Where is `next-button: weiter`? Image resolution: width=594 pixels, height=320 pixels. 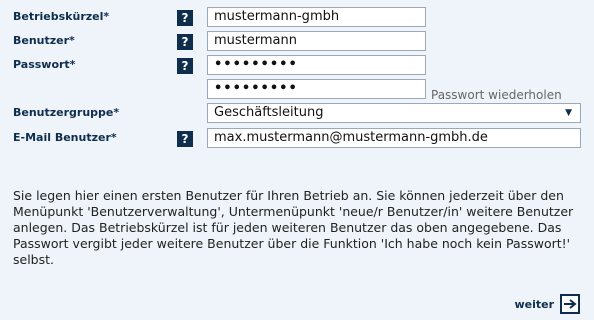 next-button: weiter is located at coordinates (547, 304).